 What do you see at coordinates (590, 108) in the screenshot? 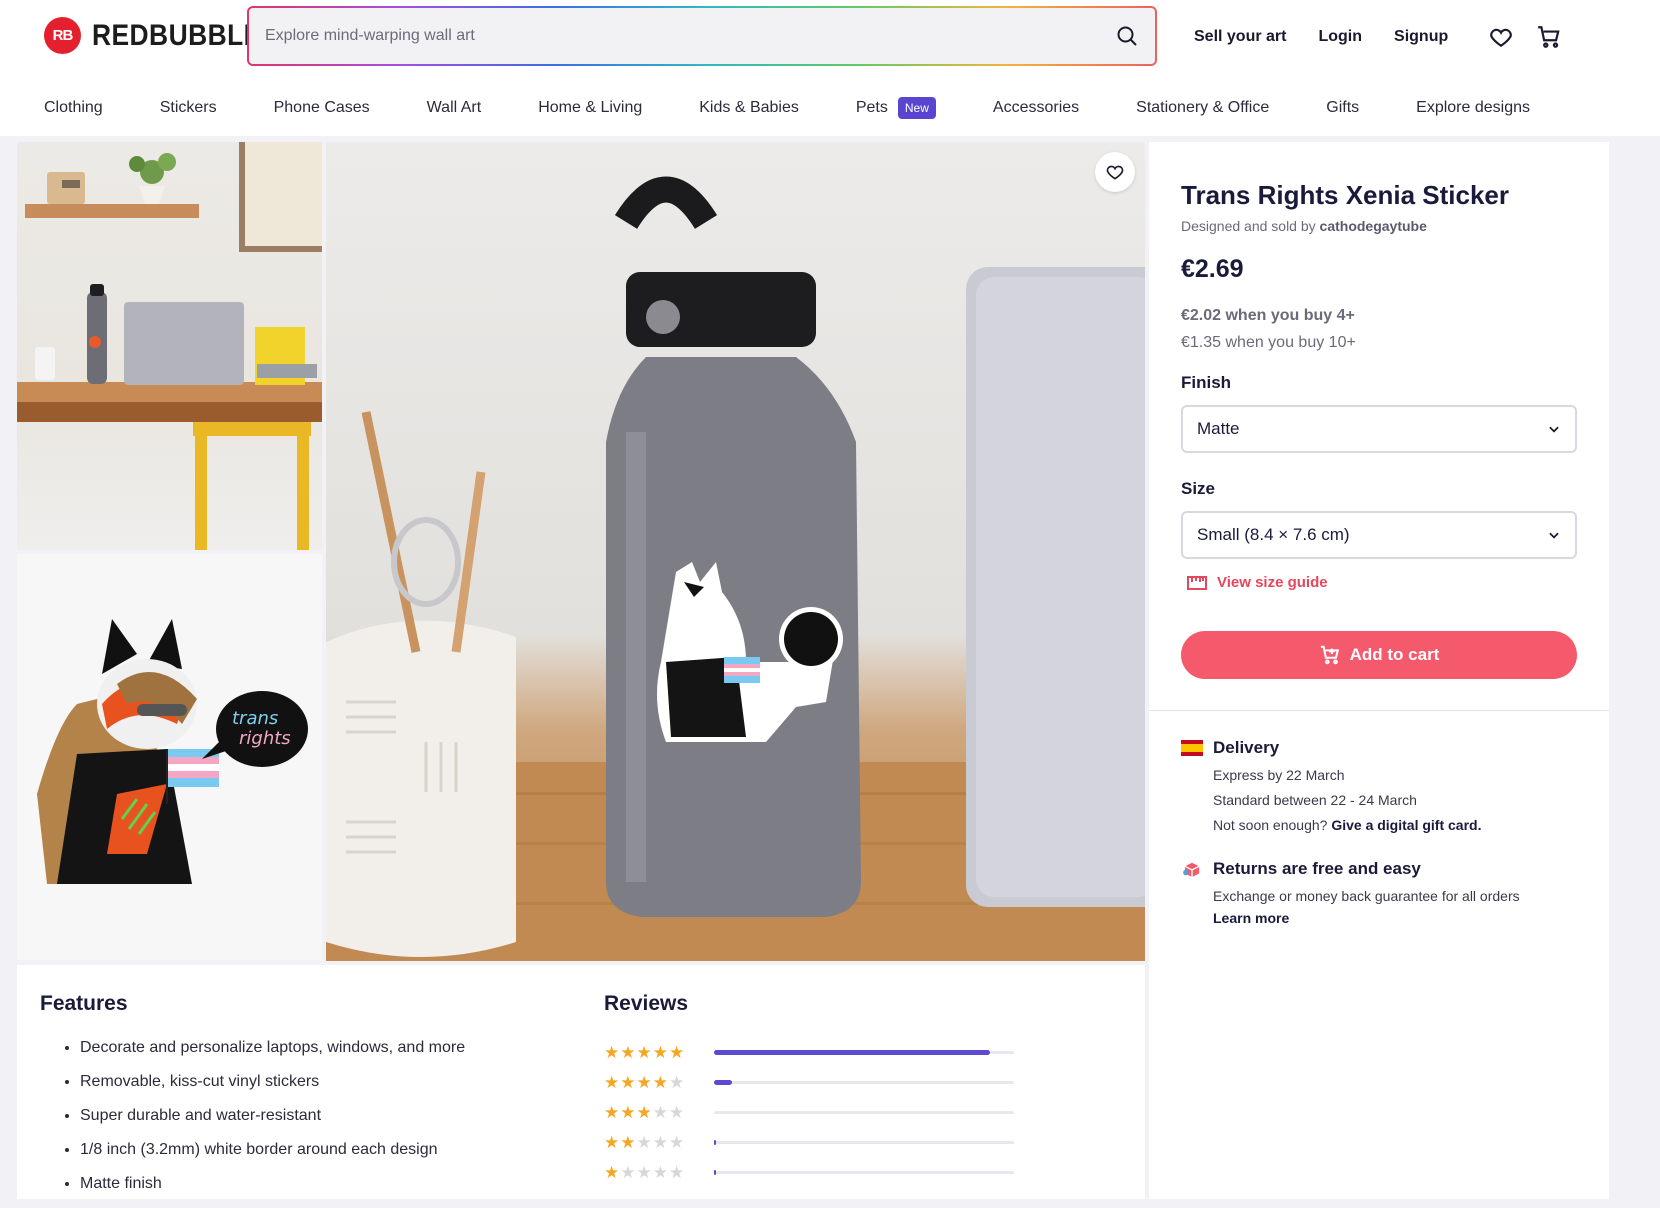
I see `nav-home-living: Home & Living` at bounding box center [590, 108].